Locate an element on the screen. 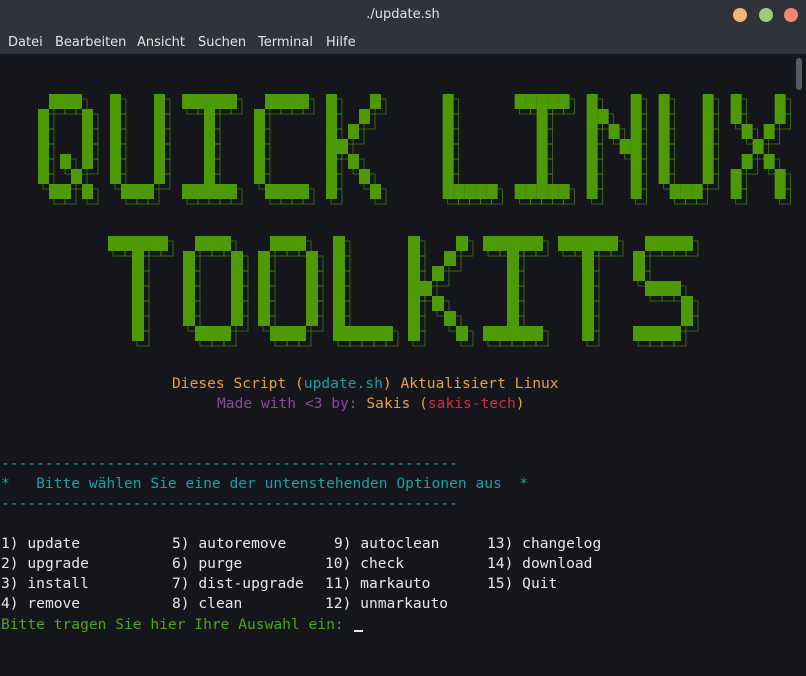 Image resolution: width=806 pixels, height=676 pixels. scrollbar is located at coordinates (799, 366).